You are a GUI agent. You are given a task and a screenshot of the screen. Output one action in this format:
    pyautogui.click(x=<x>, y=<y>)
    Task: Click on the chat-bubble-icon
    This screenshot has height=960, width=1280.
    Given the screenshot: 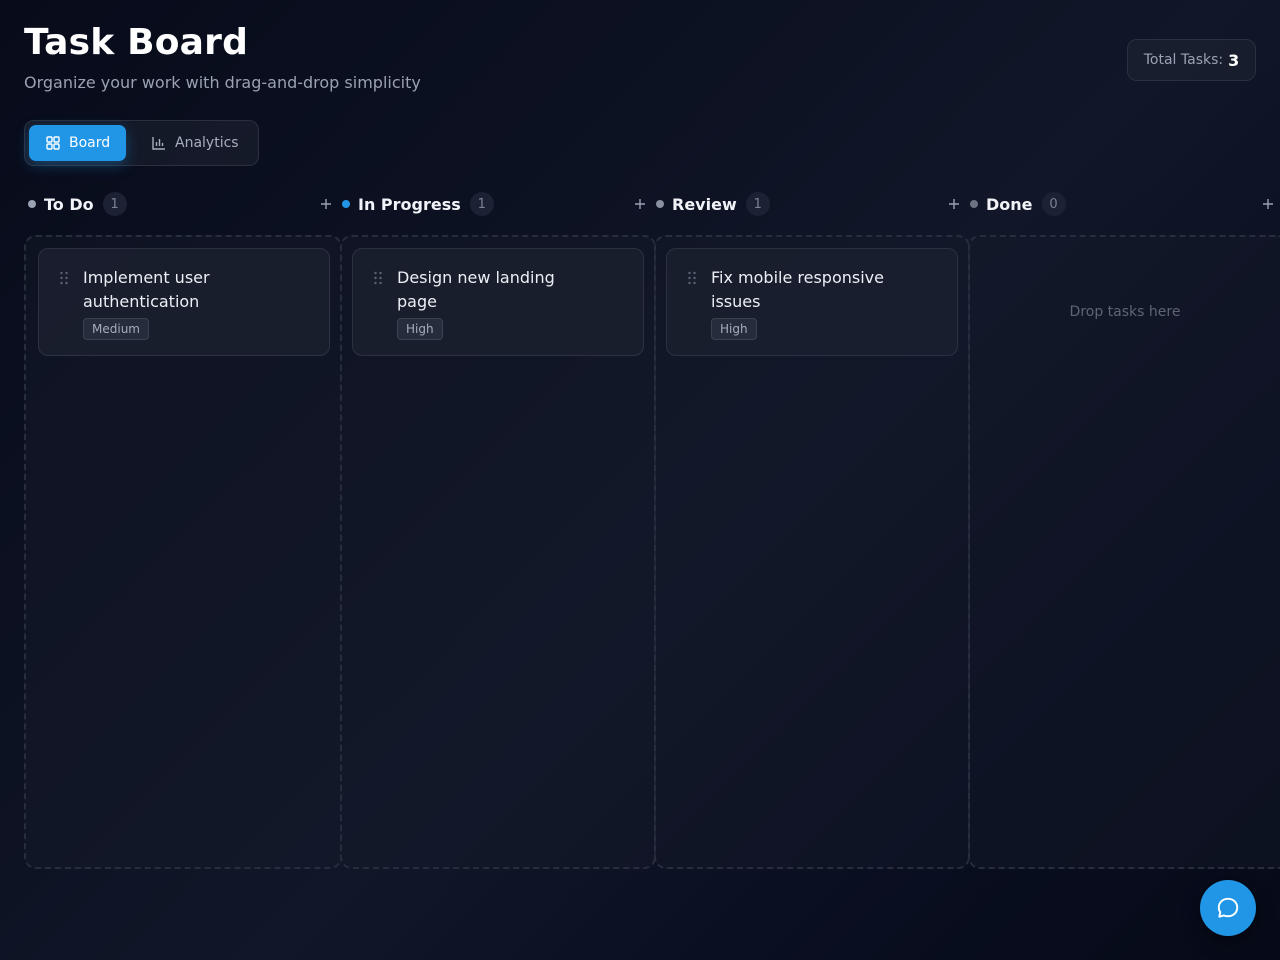 What is the action you would take?
    pyautogui.click(x=1228, y=907)
    